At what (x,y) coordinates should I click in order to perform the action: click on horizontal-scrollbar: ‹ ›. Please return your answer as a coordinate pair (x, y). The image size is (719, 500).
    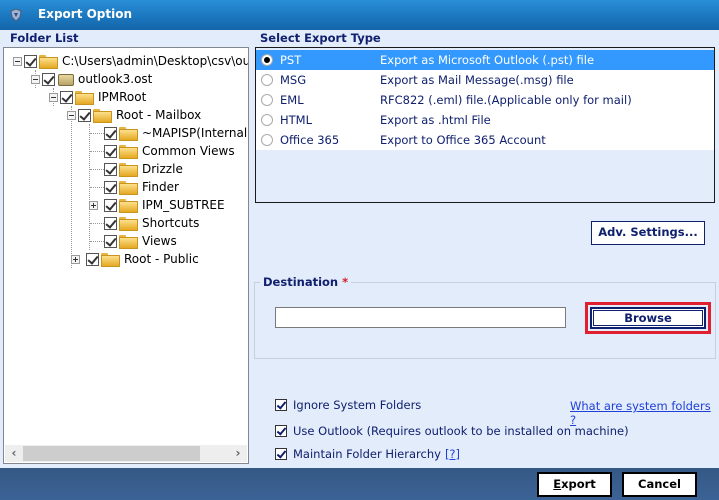
    Looking at the image, I should click on (126, 453).